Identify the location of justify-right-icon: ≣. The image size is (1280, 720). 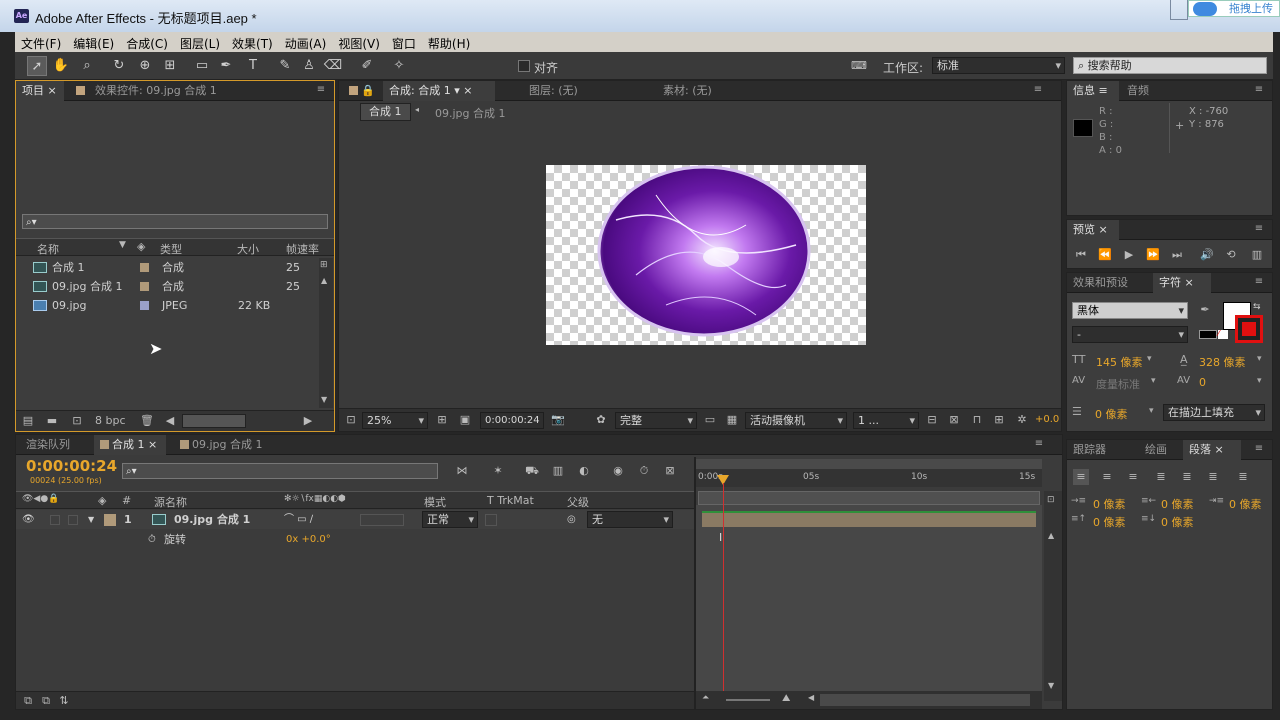
(1213, 477).